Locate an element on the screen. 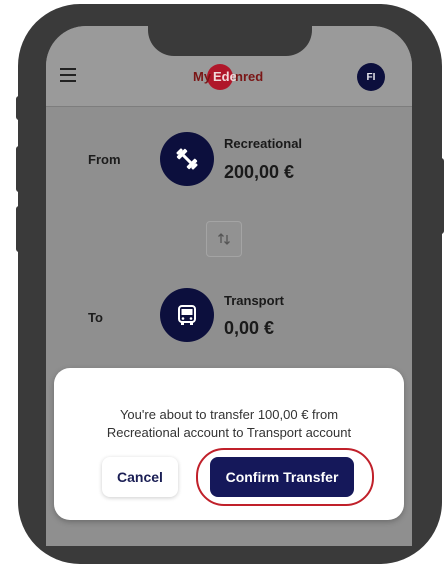 The width and height of the screenshot is (446, 564). bus-icon is located at coordinates (187, 315).